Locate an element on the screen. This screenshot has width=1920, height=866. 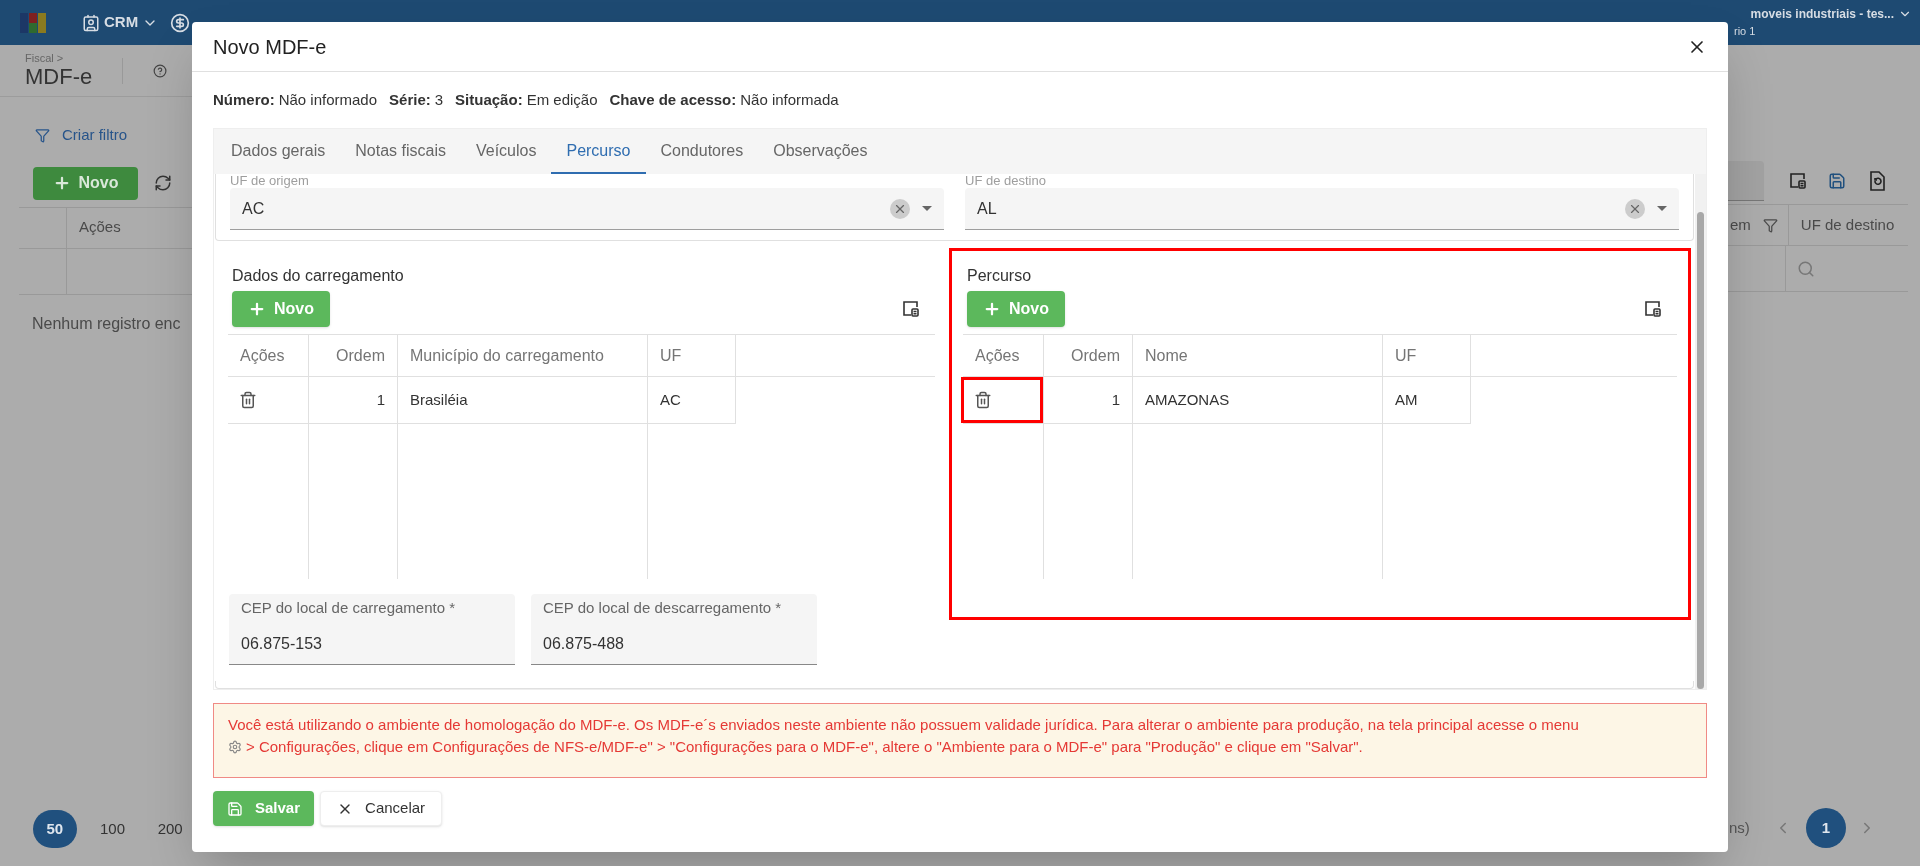
warning-text: > Configurações, clique em Configurações de NFS-e/MDF-e" > "Configurações para o MDF-e", altere o "Ambiente para o MDF-e" para "Produção" e clique em "Salvar". is located at coordinates (804, 747).